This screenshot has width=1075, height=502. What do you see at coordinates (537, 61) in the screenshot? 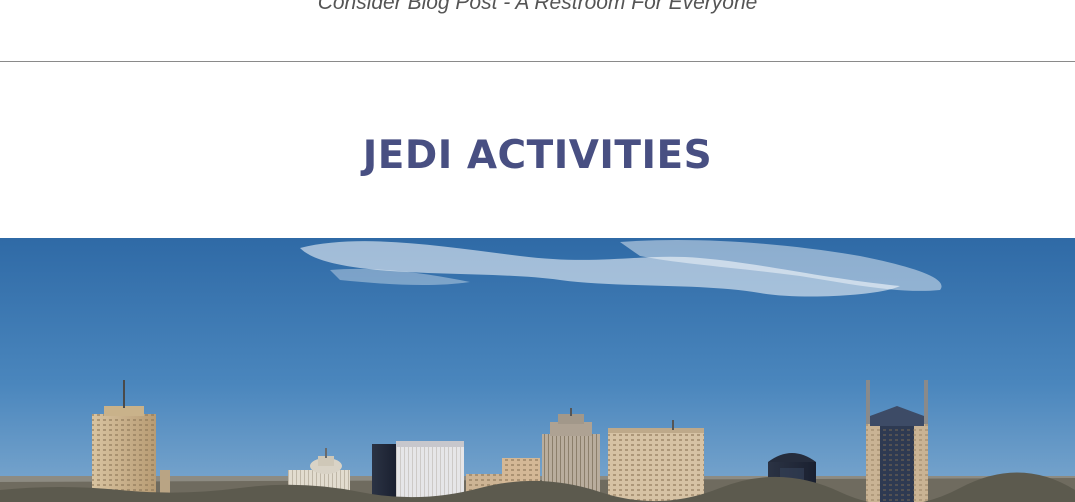
I see `section-divider` at bounding box center [537, 61].